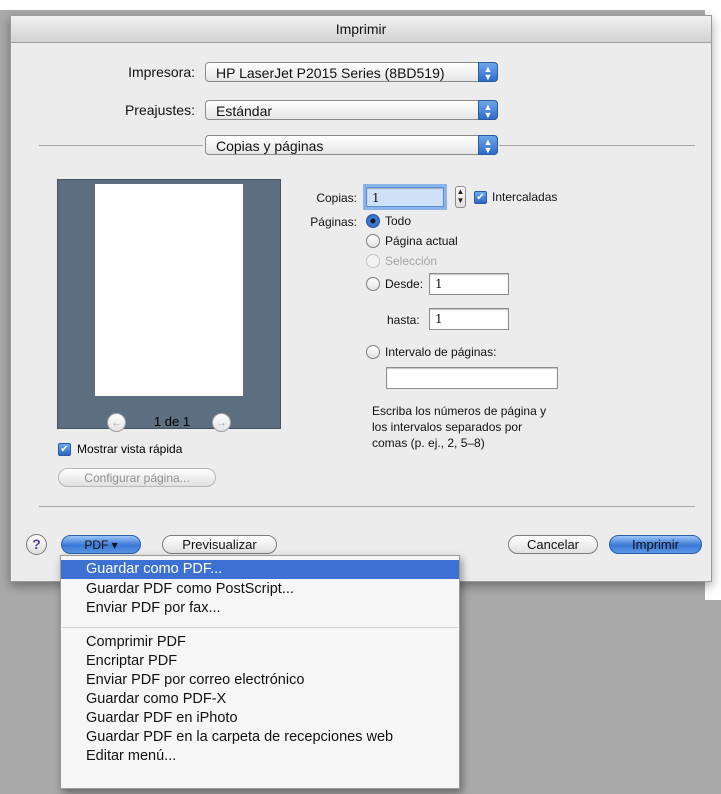 The height and width of the screenshot is (794, 721). Describe the element at coordinates (169, 290) in the screenshot. I see `page-preview-sheet` at that location.